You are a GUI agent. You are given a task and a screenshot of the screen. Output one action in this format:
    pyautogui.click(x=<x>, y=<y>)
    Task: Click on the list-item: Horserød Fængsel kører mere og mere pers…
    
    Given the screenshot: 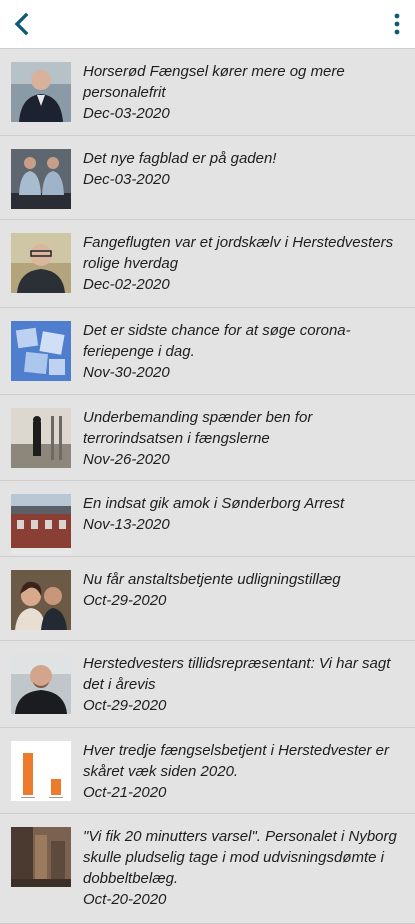 What is the action you would take?
    pyautogui.click(x=207, y=92)
    